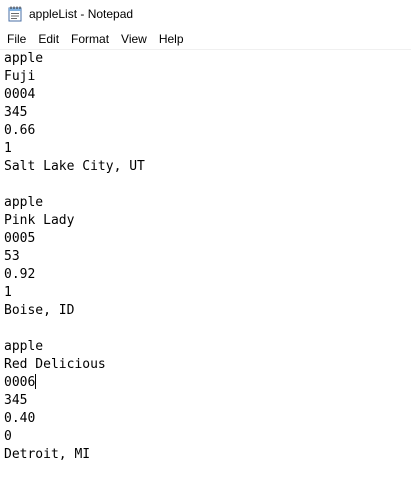 Image resolution: width=411 pixels, height=500 pixels. I want to click on text-line: Salt Lake City, UT, so click(74, 166).